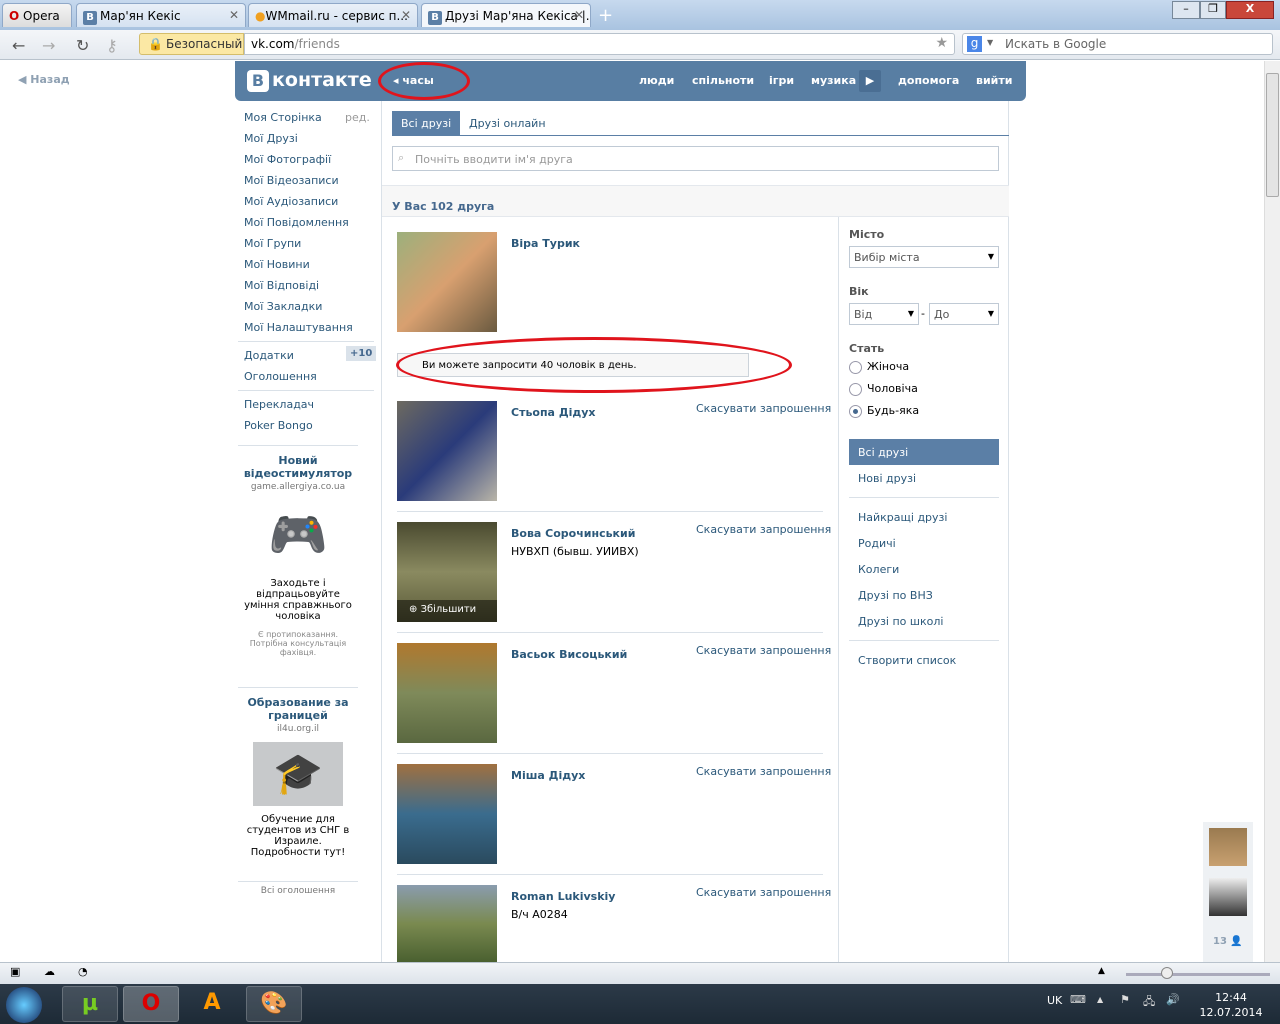  What do you see at coordinates (291, 201) in the screenshot?
I see `menu-audio: Мої Аудіозаписи` at bounding box center [291, 201].